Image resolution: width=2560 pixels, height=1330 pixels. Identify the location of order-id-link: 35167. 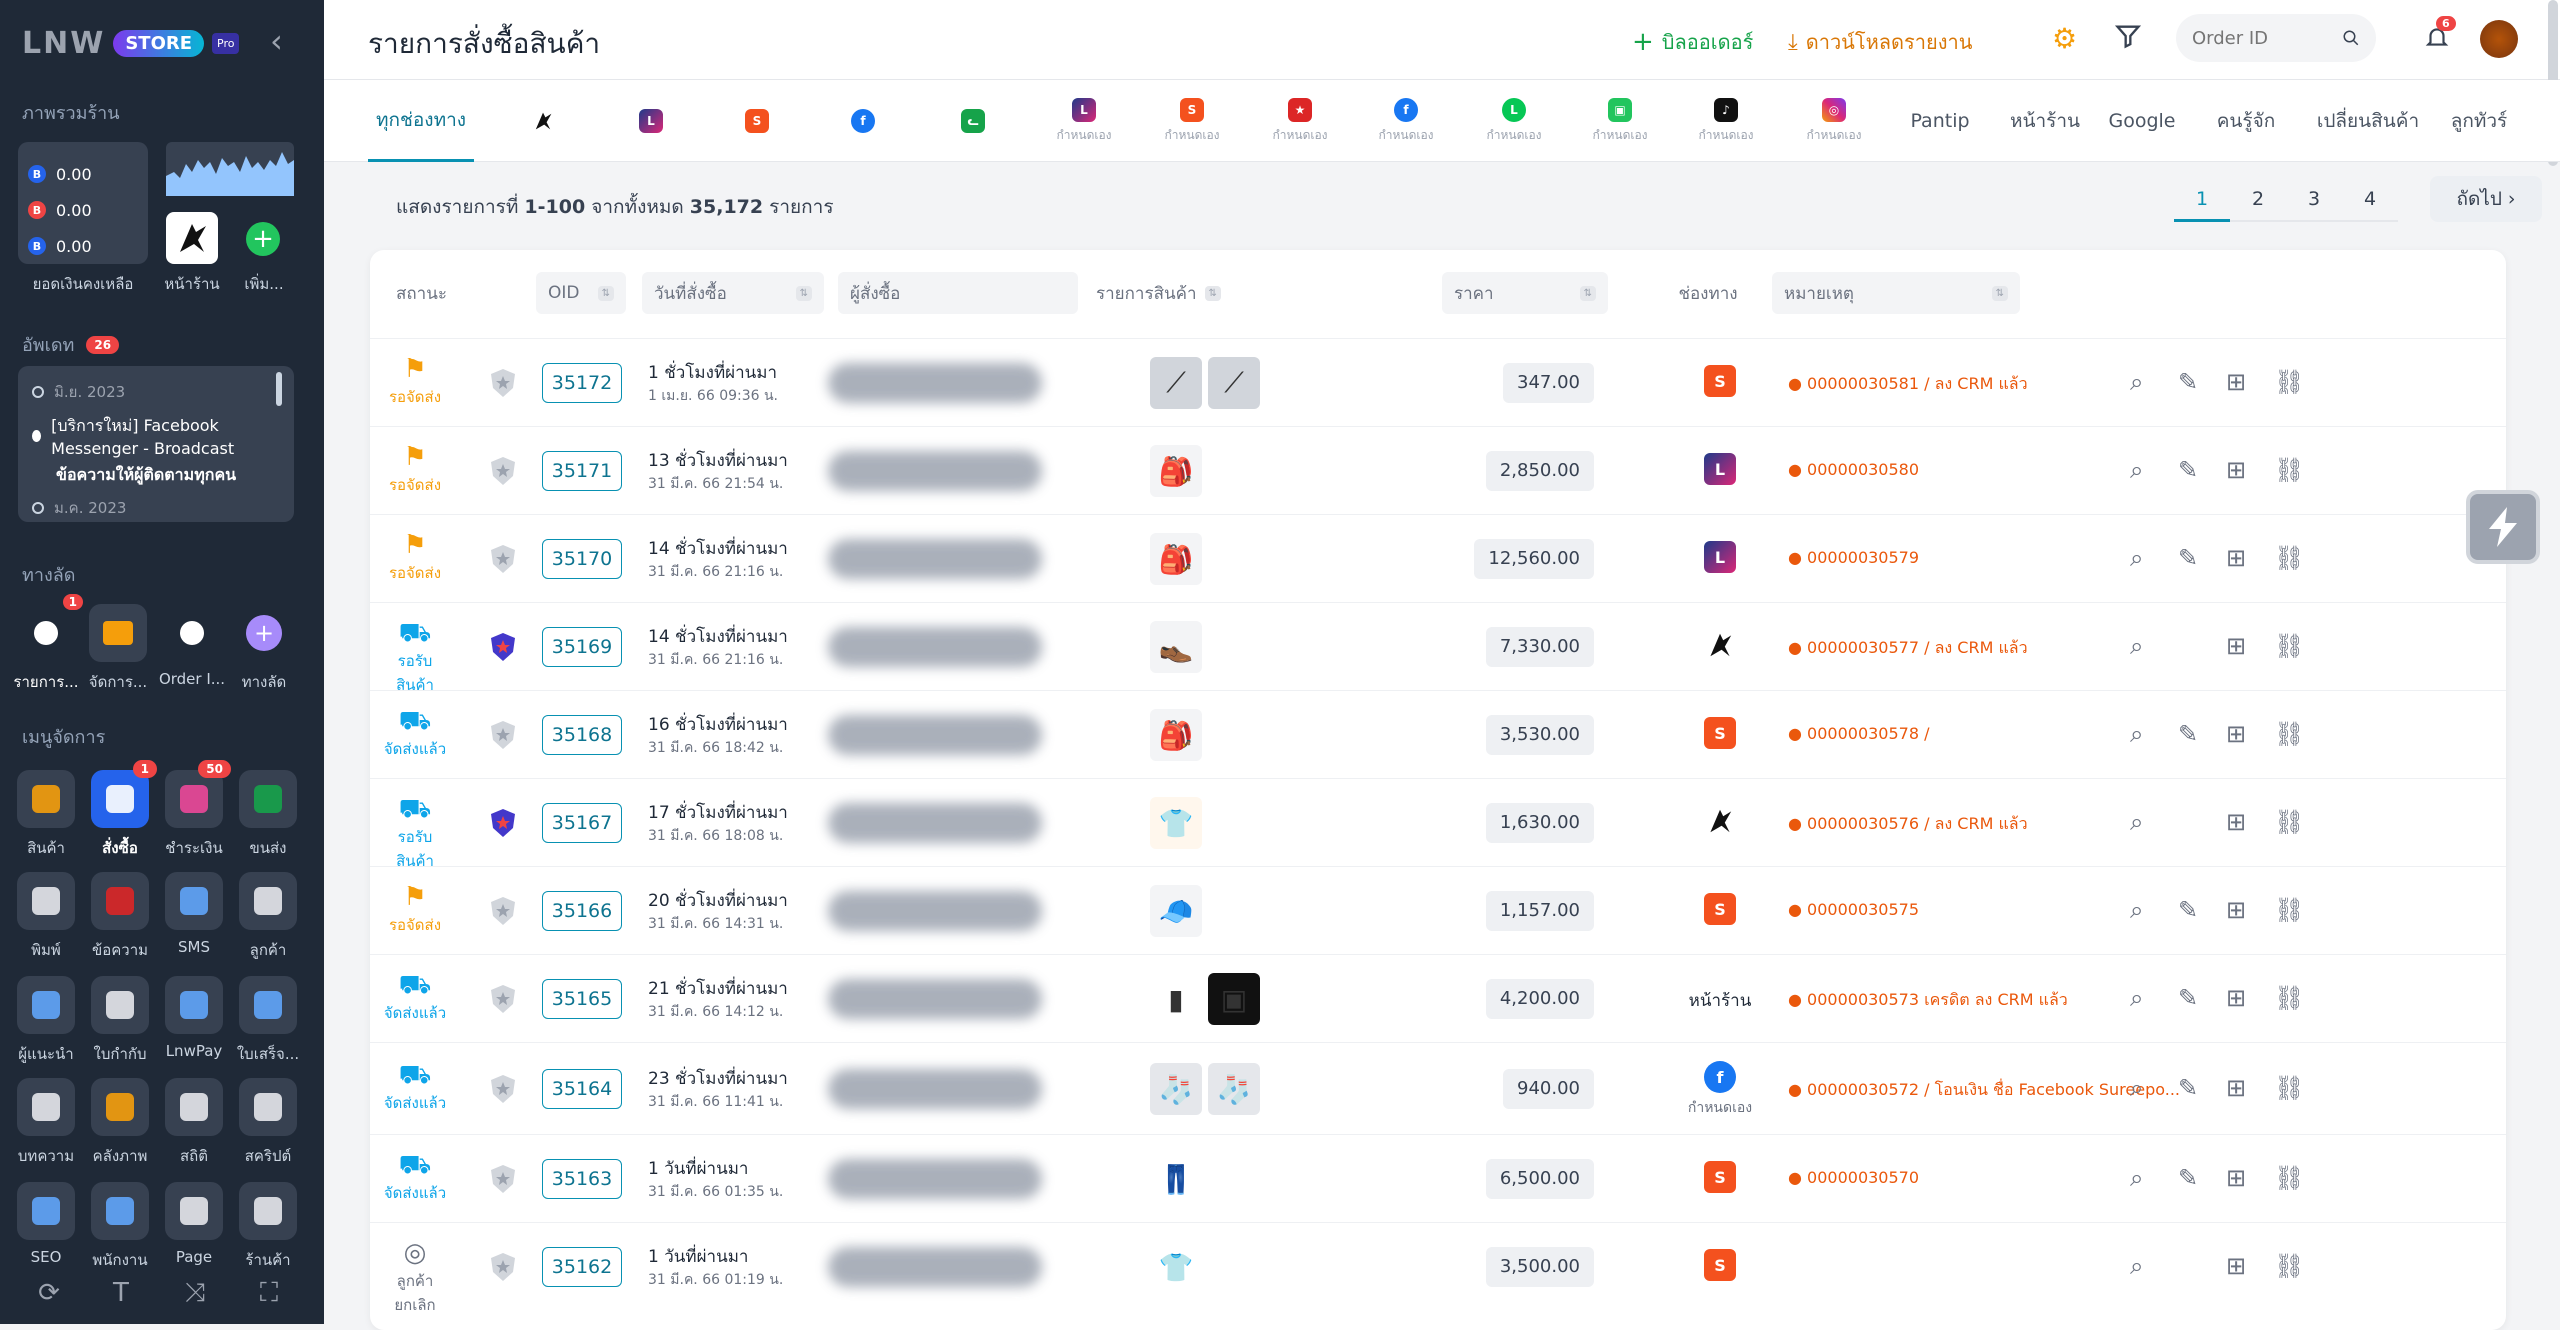
(582, 823).